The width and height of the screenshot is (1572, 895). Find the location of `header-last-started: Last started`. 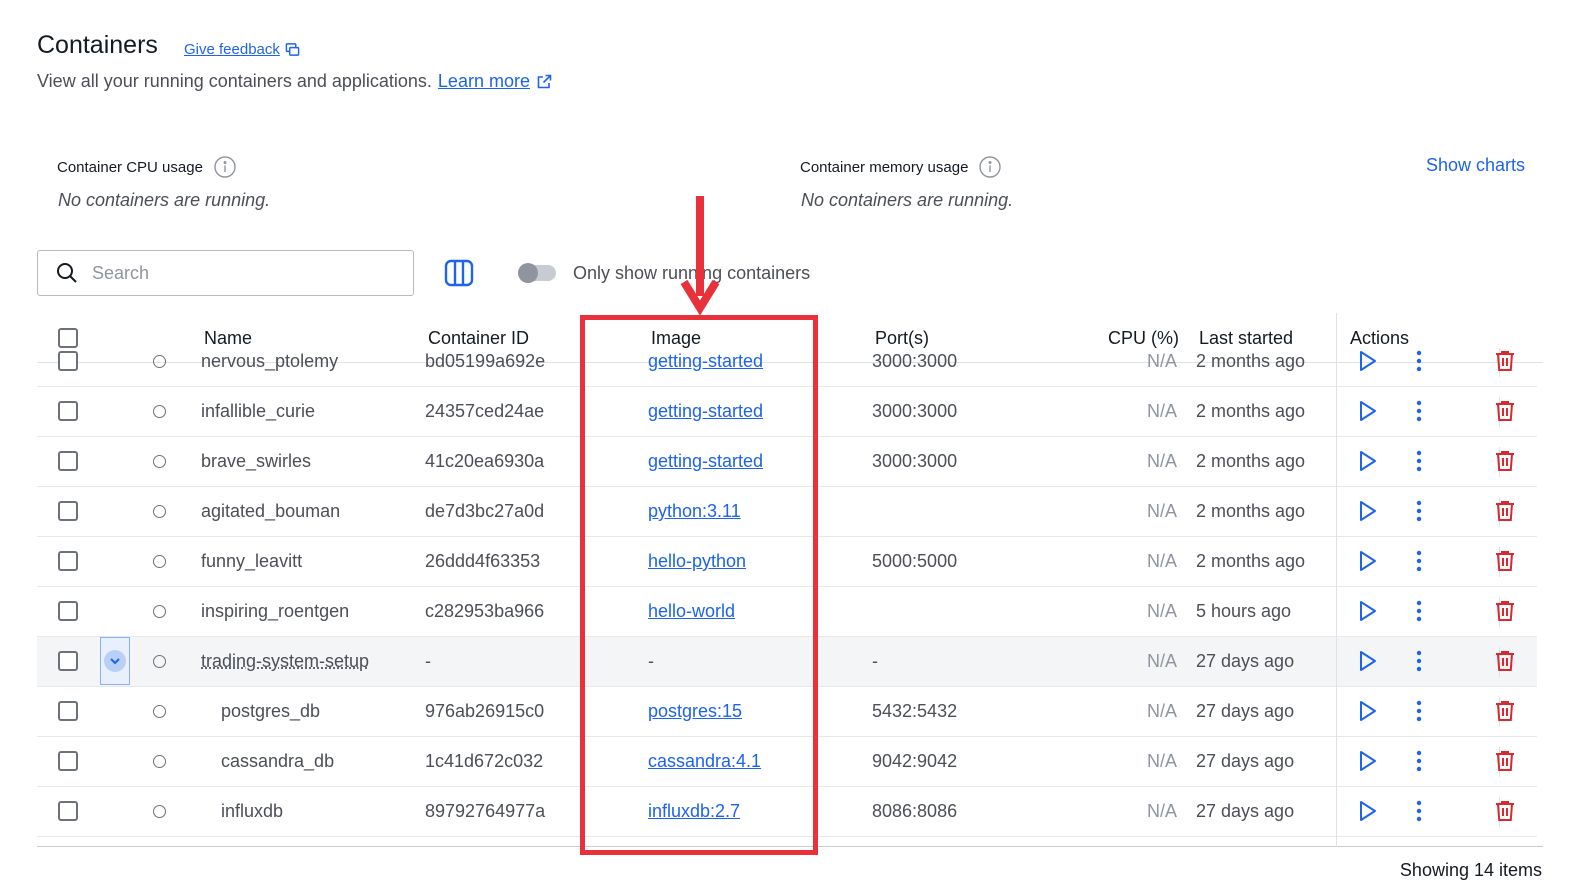

header-last-started: Last started is located at coordinates (1246, 338).